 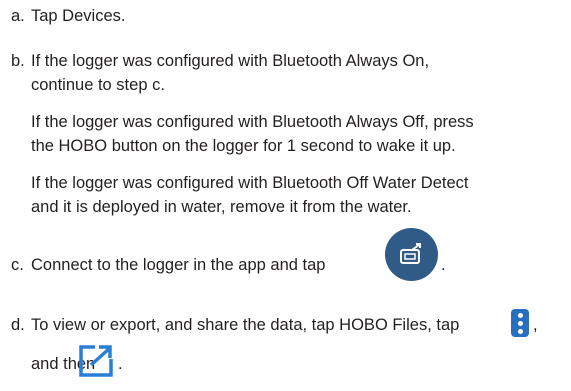 I want to click on more-vertical-icon, so click(x=520, y=323).